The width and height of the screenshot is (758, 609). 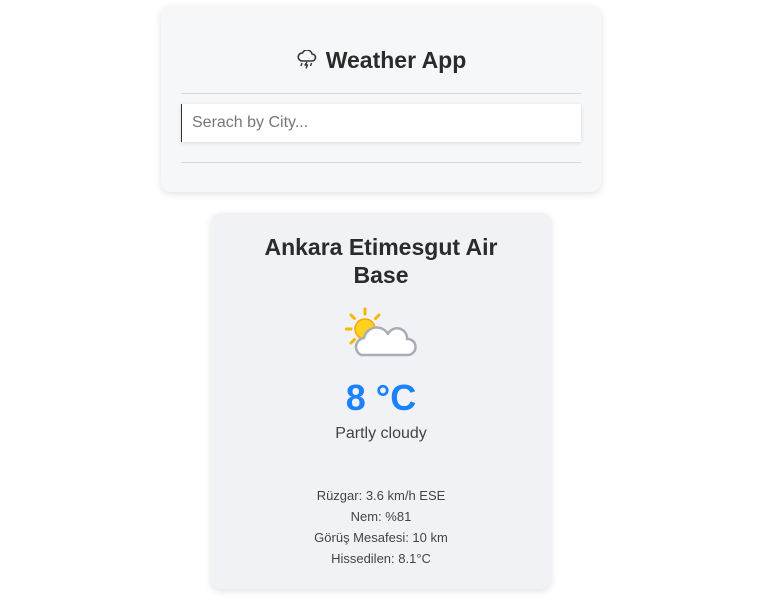 What do you see at coordinates (381, 397) in the screenshot?
I see `temperature: 8 °C` at bounding box center [381, 397].